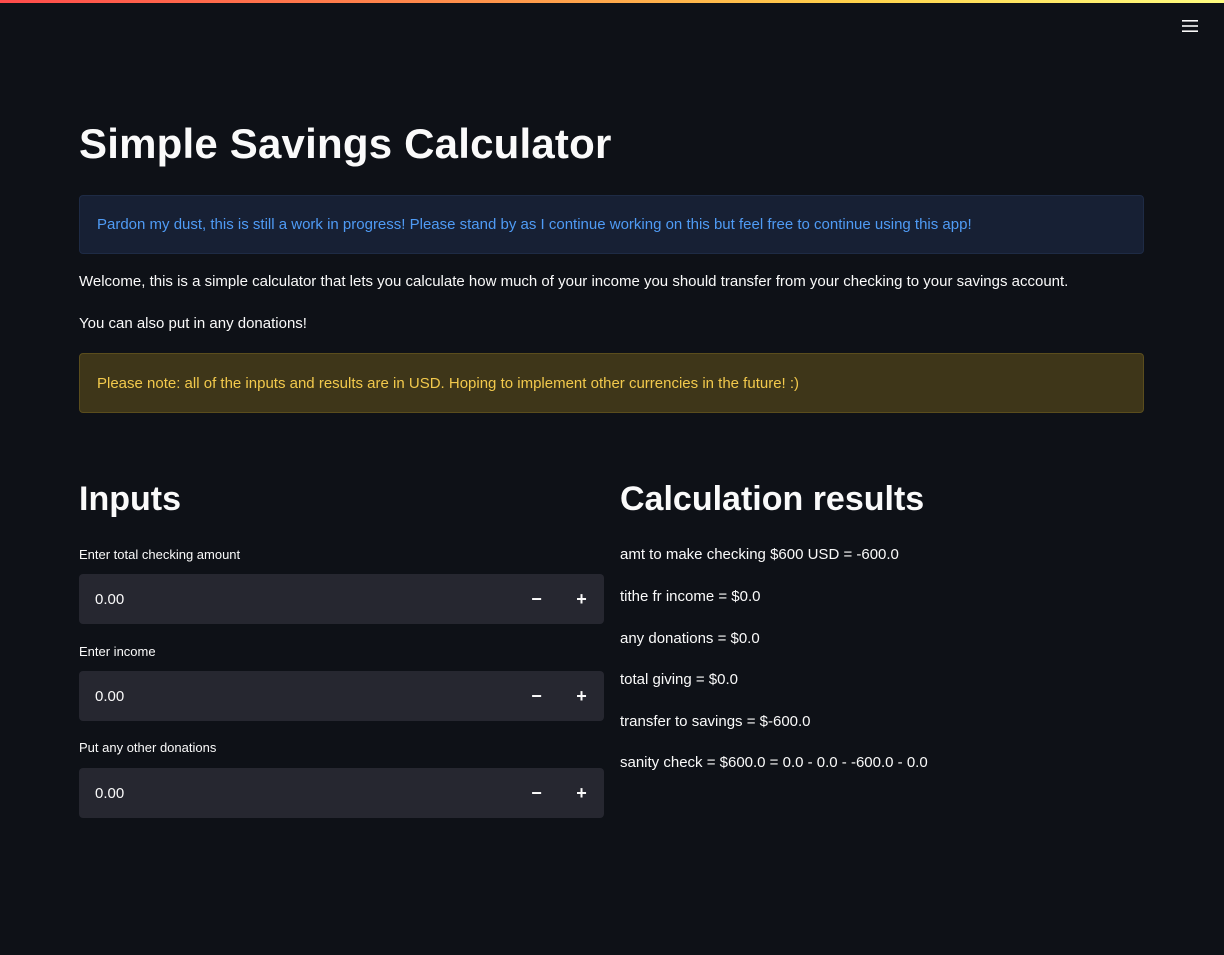 This screenshot has width=1224, height=955. Describe the element at coordinates (296, 599) in the screenshot. I see `checking-amount-value: 0.00` at that location.